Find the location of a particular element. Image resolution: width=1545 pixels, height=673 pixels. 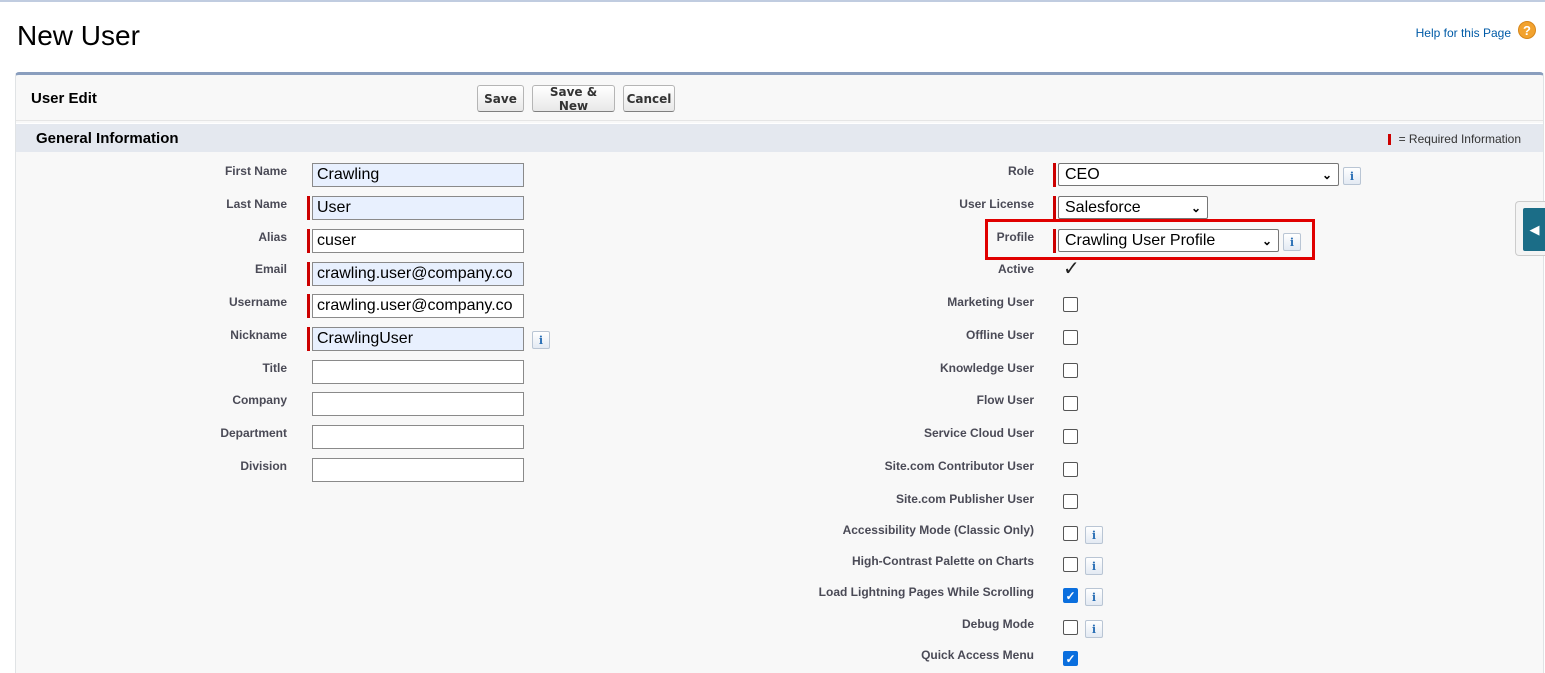

department-input is located at coordinates (418, 437).